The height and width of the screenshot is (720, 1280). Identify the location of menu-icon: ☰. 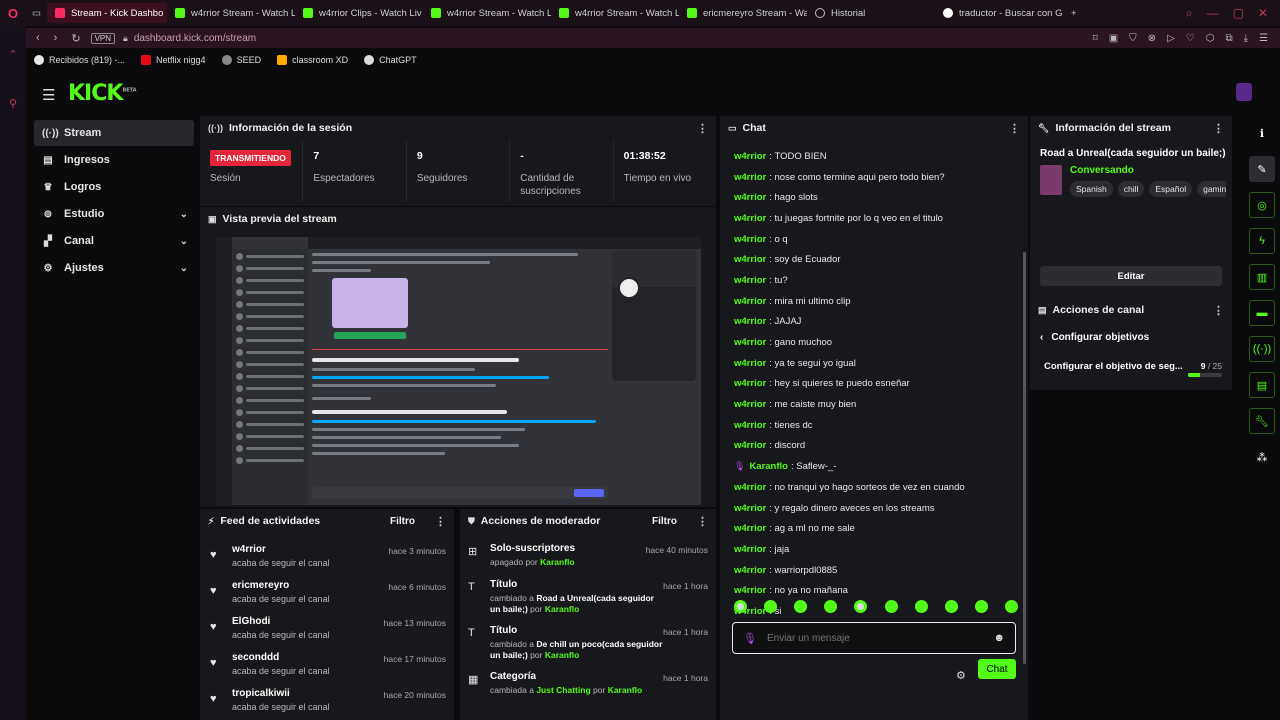
(1263, 38).